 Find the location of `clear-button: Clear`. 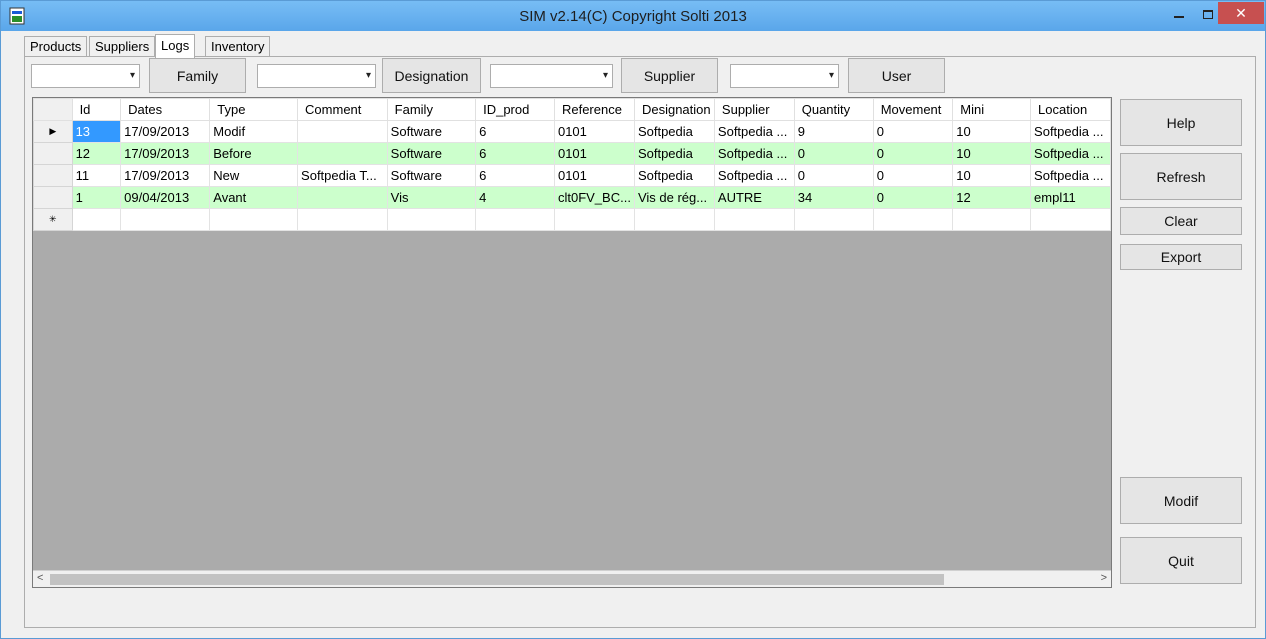

clear-button: Clear is located at coordinates (1181, 221).